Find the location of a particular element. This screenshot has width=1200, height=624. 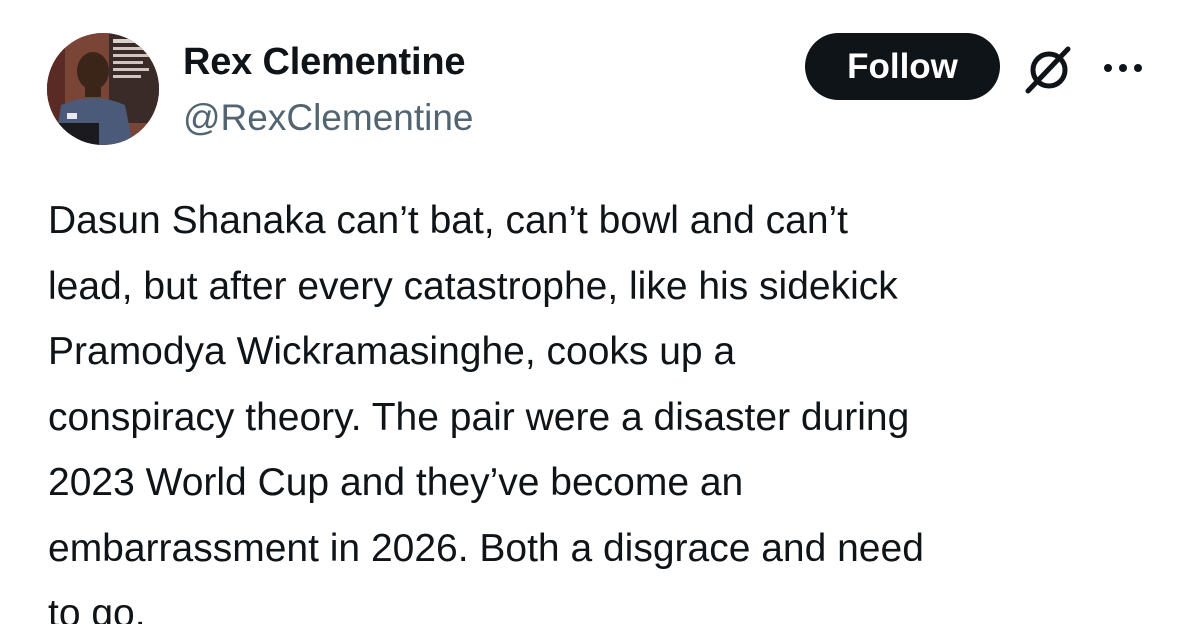

follow-button: Follow is located at coordinates (902, 66).